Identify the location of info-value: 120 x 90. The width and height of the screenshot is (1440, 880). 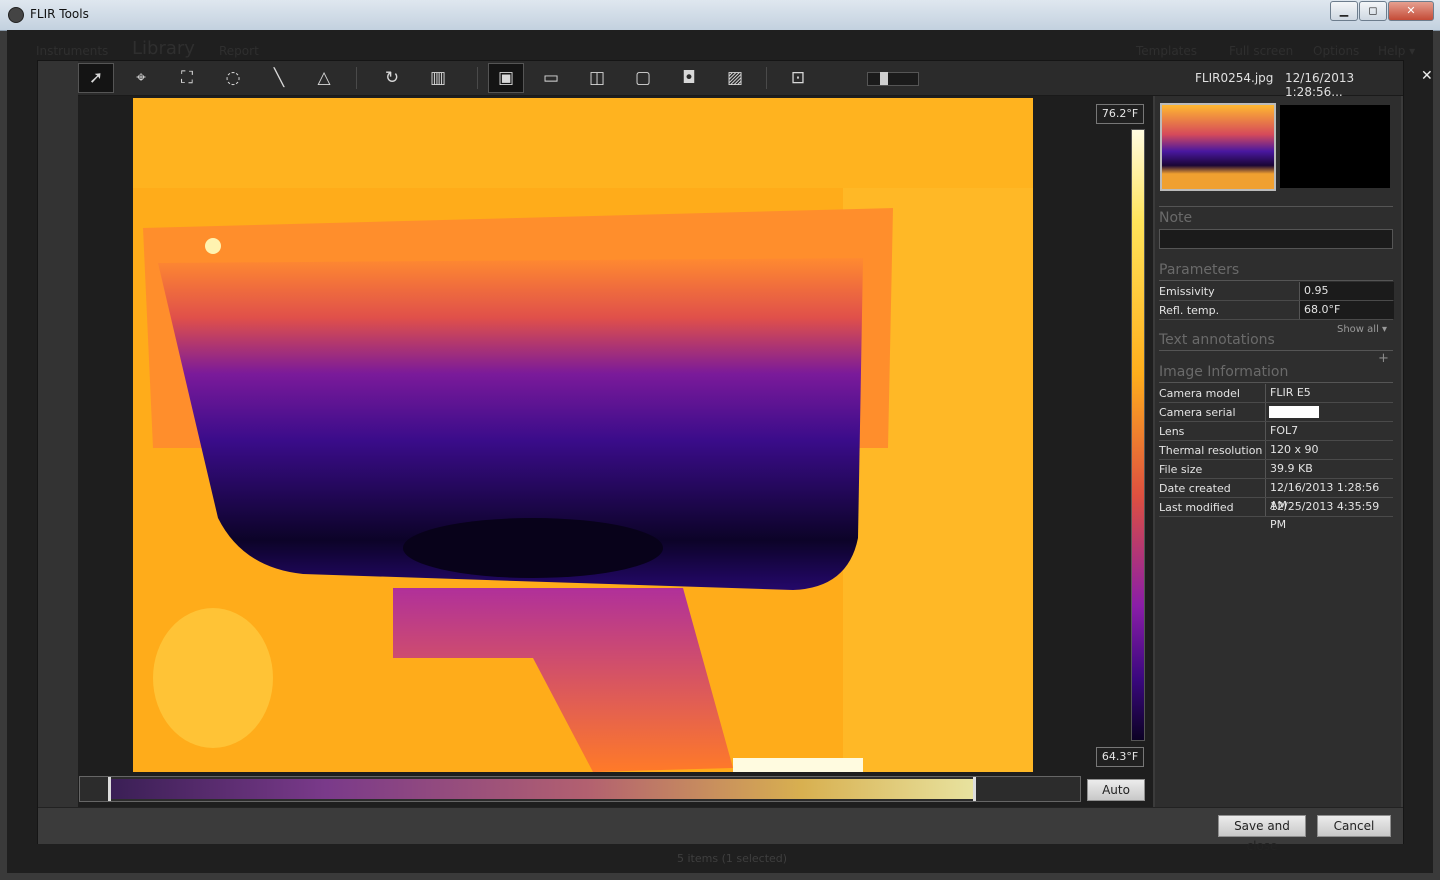
(1292, 450).